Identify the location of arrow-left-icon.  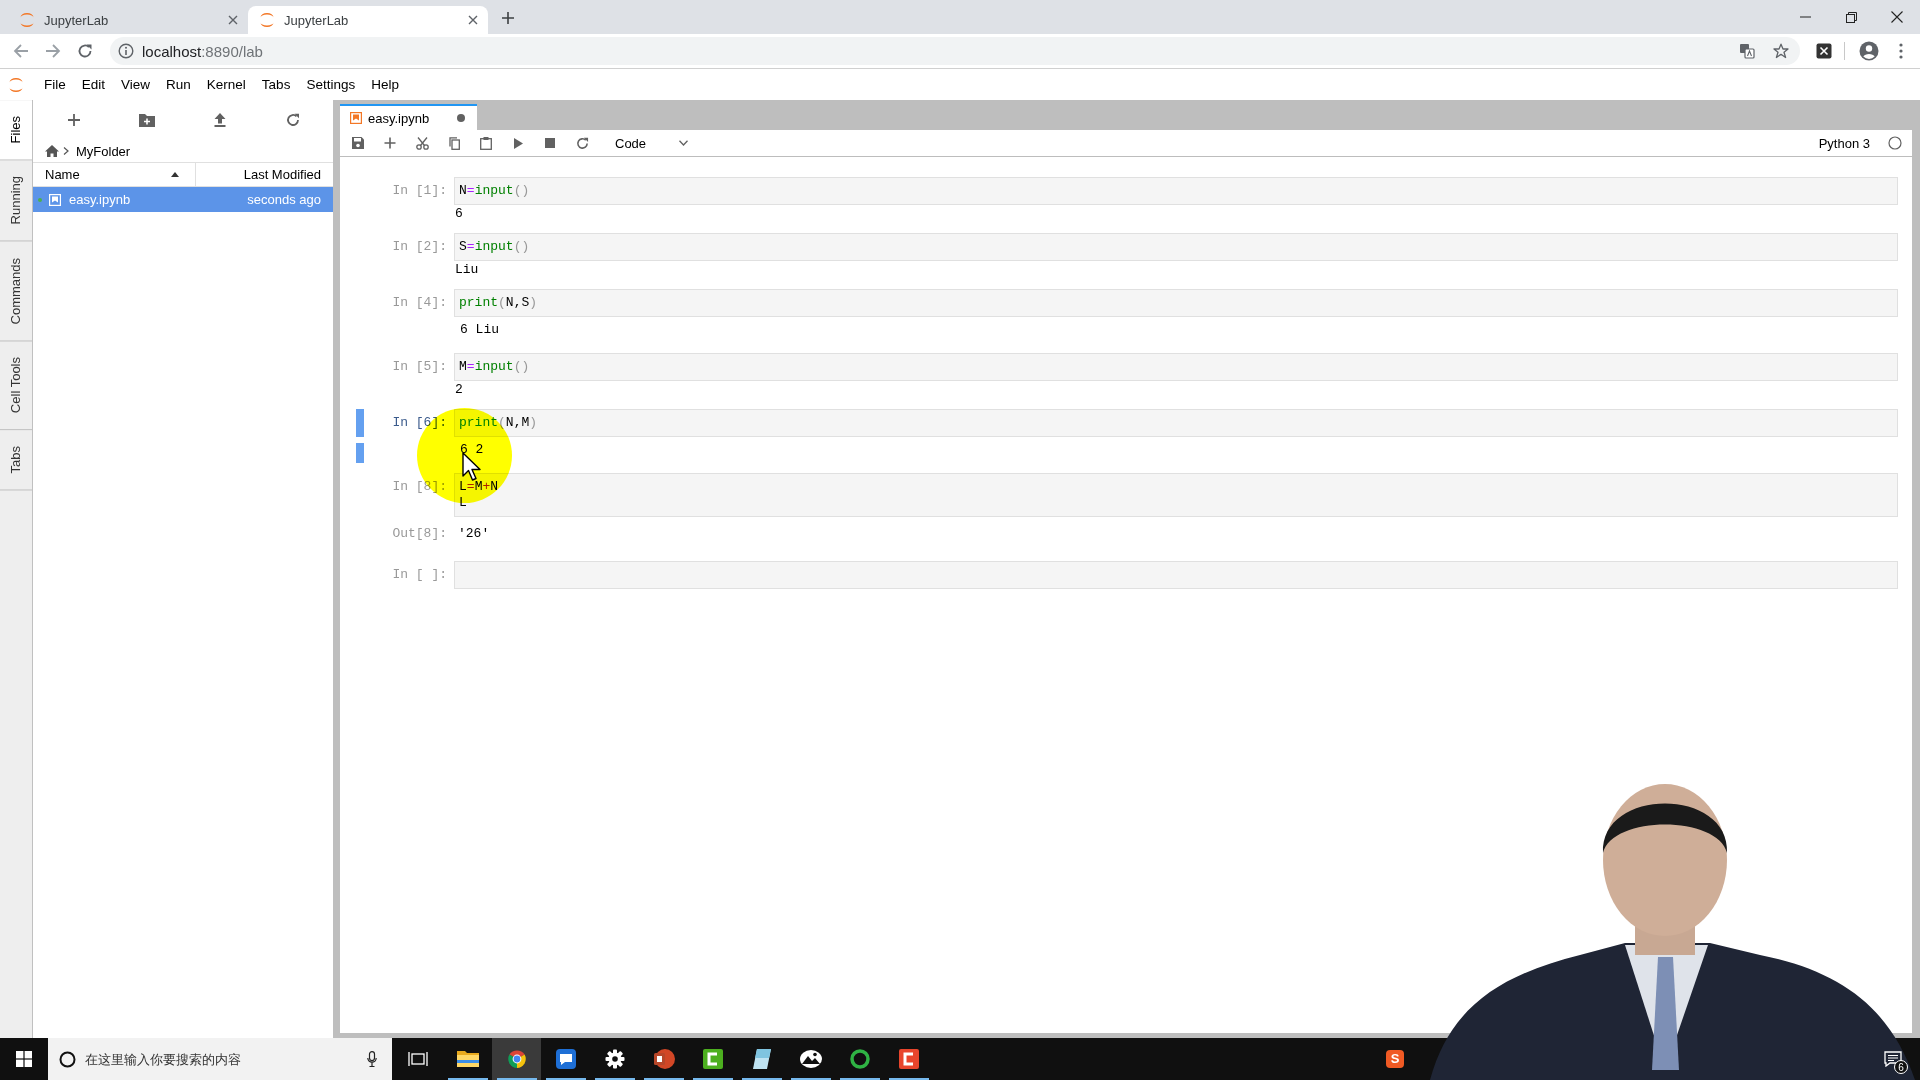
(21, 51).